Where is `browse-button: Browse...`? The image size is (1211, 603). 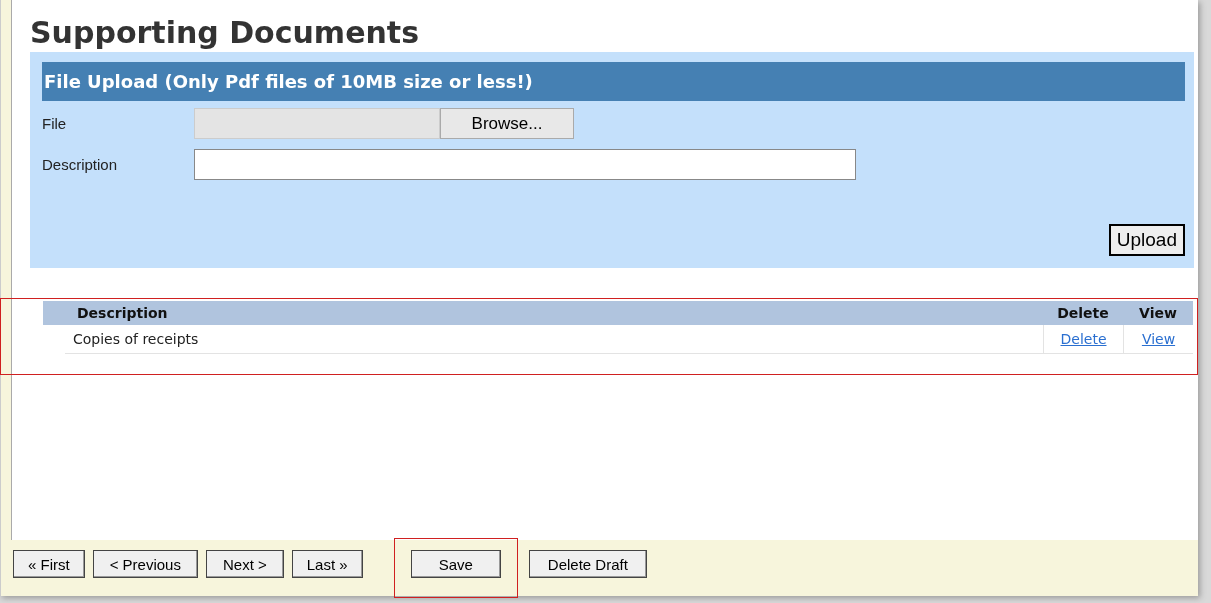
browse-button: Browse... is located at coordinates (507, 123).